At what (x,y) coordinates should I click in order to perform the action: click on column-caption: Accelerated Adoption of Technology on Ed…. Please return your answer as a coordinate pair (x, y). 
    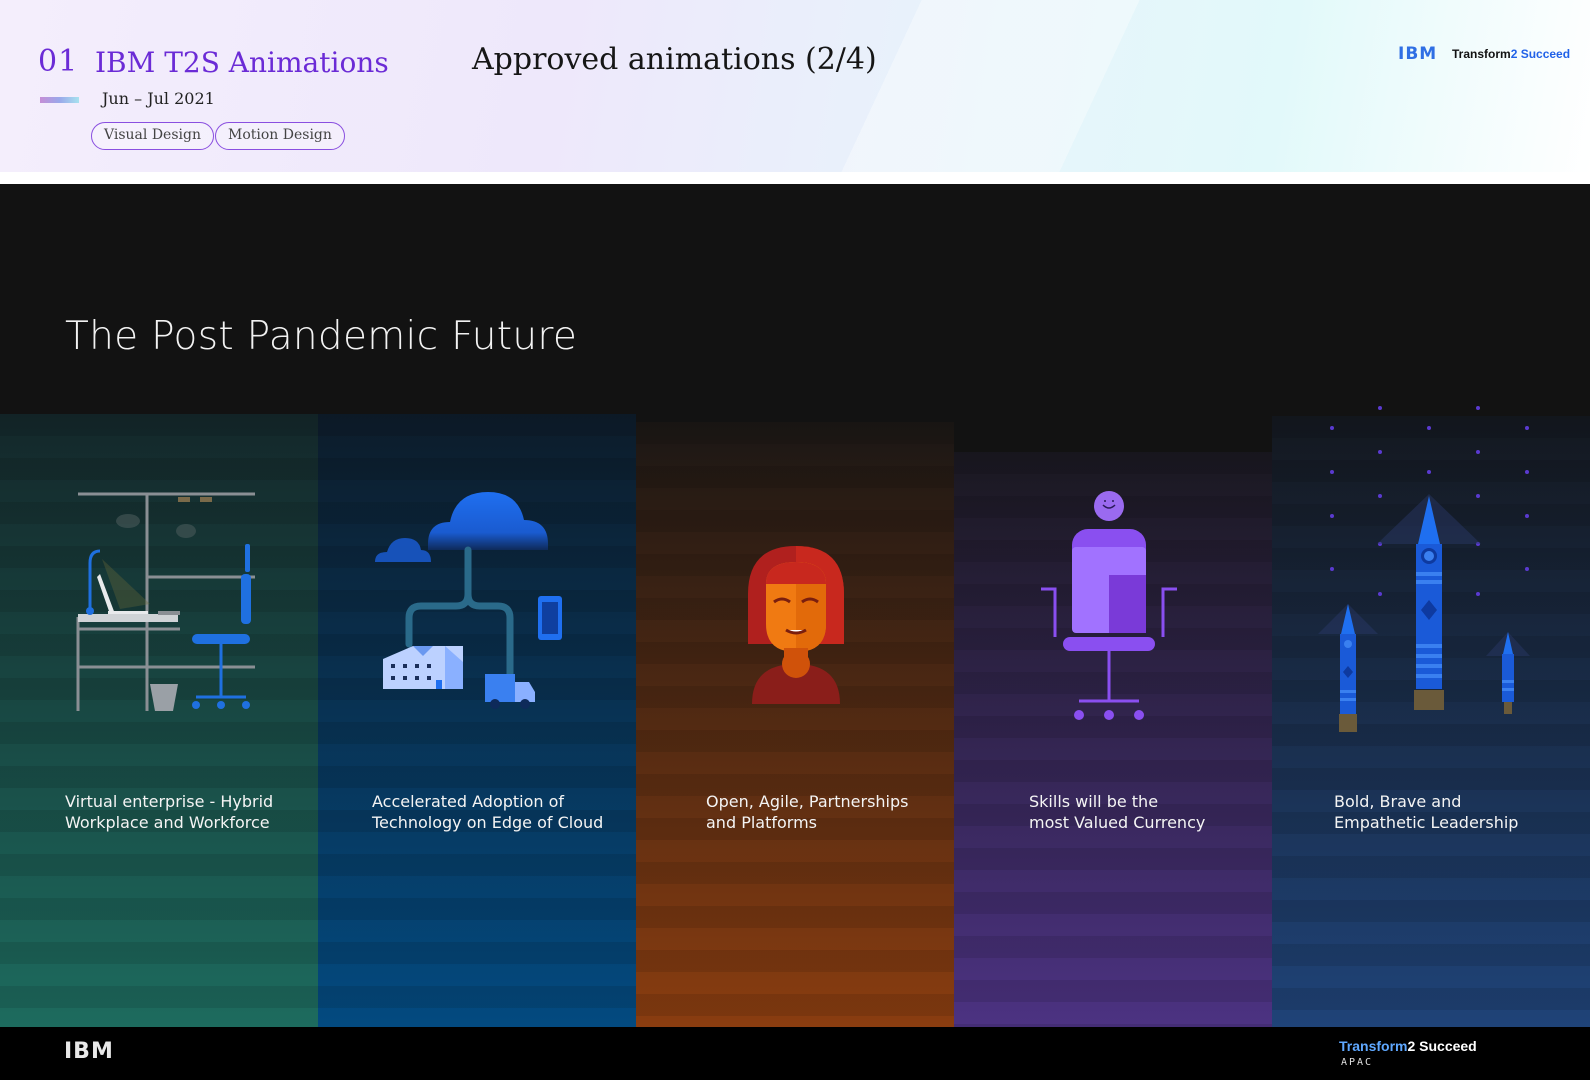
    Looking at the image, I should click on (488, 812).